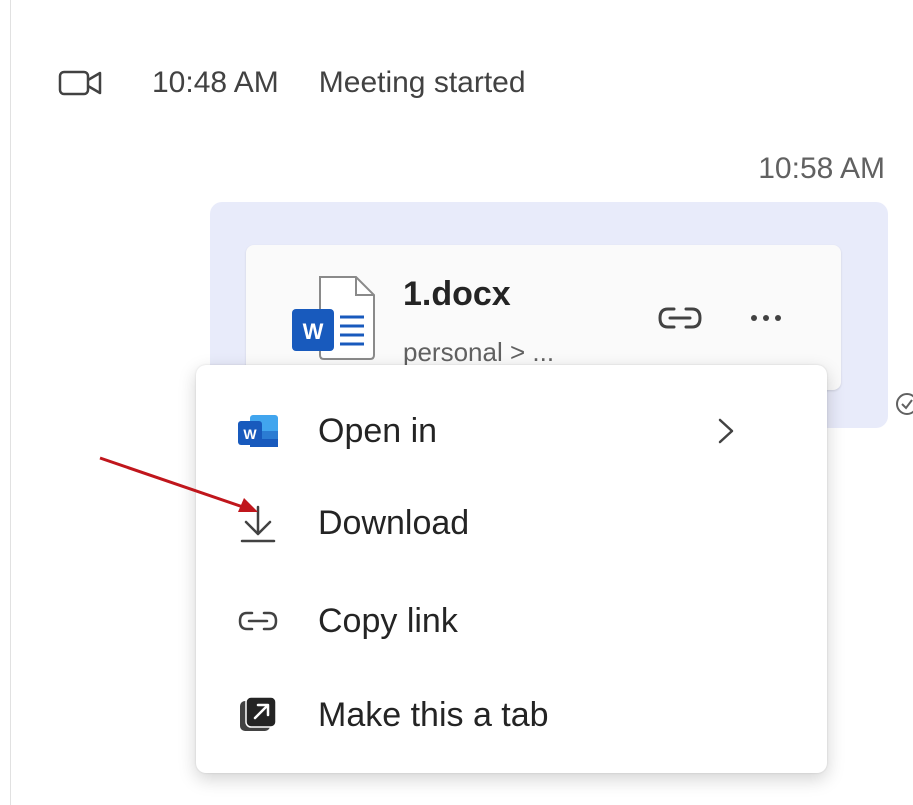  Describe the element at coordinates (422, 82) in the screenshot. I see `meeting-status-label: Meeting started` at that location.